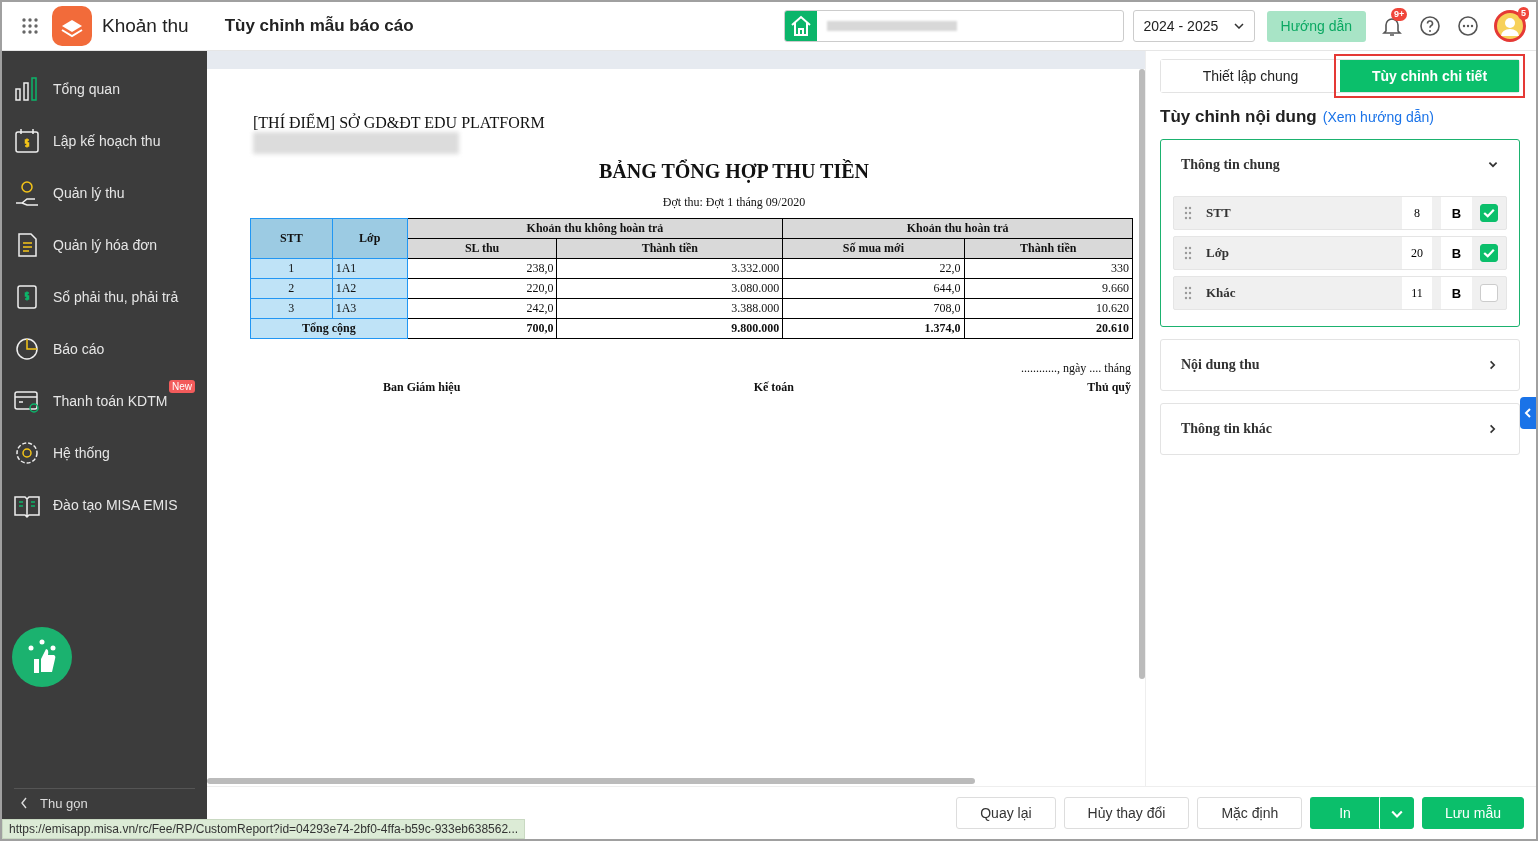 The width and height of the screenshot is (1538, 841). I want to click on table-cell: 9.800.000, so click(669, 328).